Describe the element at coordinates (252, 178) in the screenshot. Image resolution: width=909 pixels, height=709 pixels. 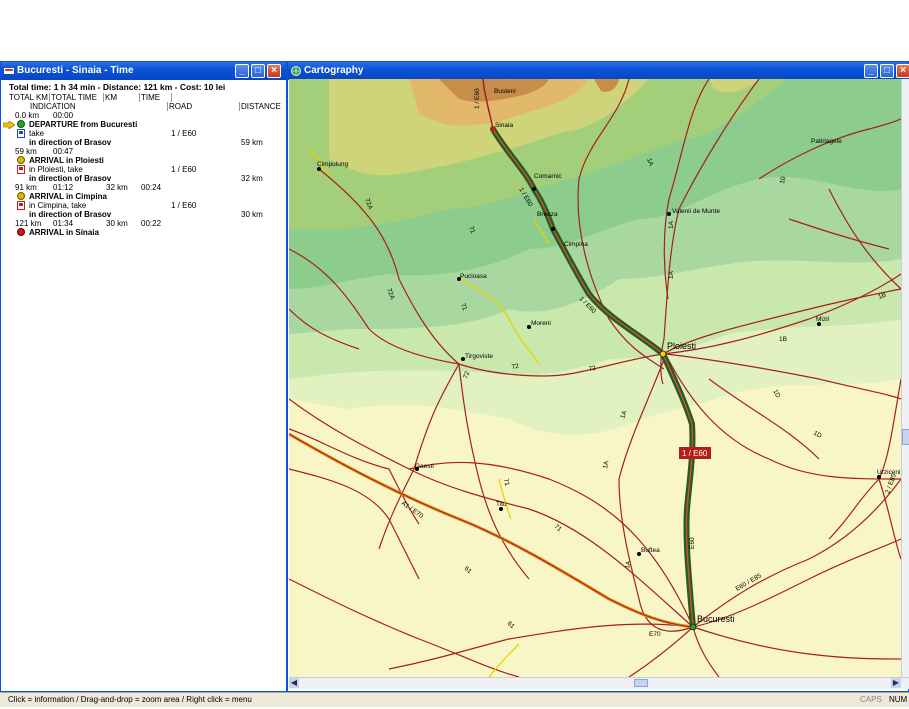
I see `step-distance: 32 km` at that location.